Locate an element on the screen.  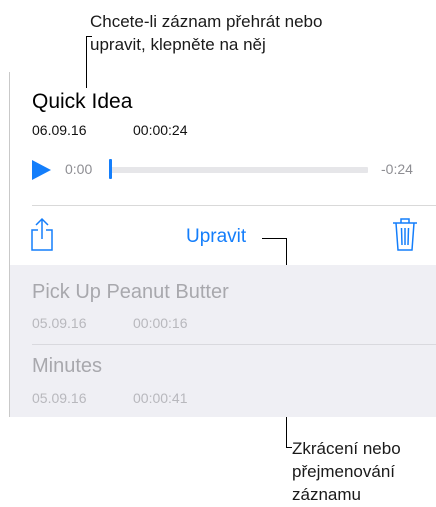
scrubber-track is located at coordinates (239, 170).